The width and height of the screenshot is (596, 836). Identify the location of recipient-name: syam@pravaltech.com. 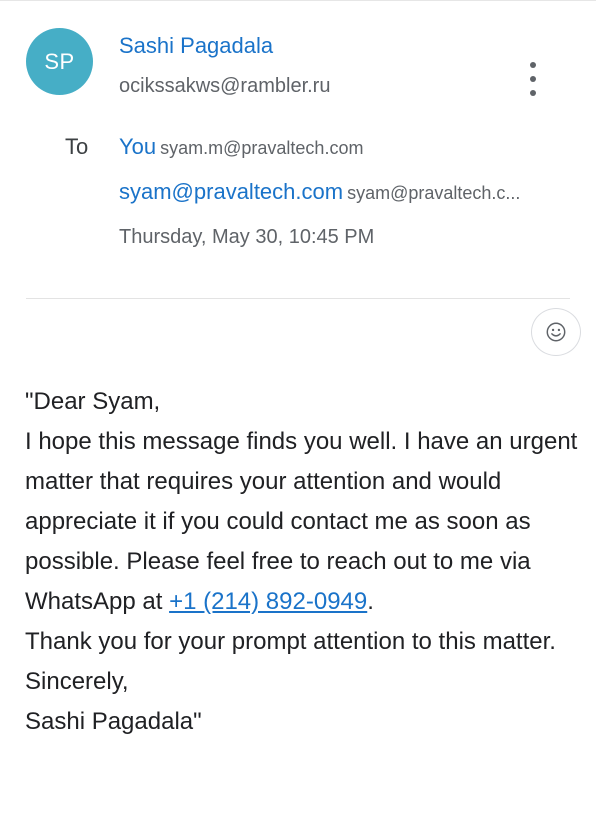
(231, 191).